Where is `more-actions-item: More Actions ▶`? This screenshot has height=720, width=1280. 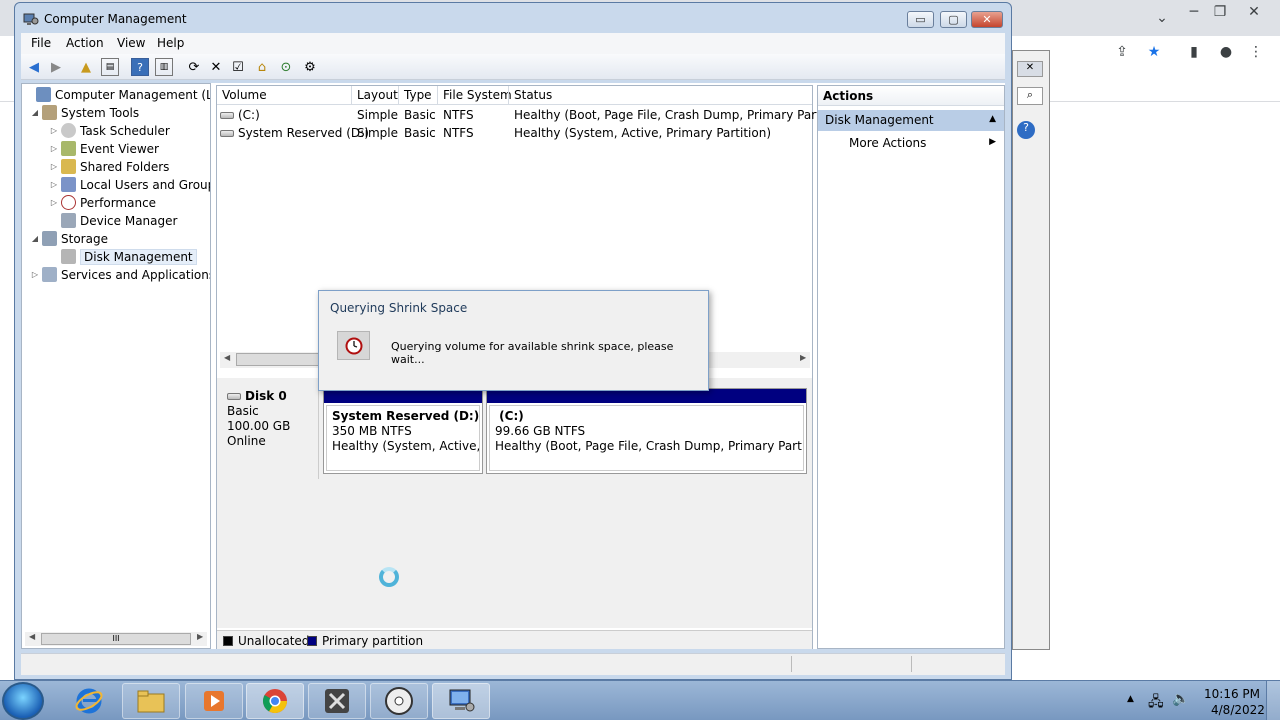 more-actions-item: More Actions ▶ is located at coordinates (911, 143).